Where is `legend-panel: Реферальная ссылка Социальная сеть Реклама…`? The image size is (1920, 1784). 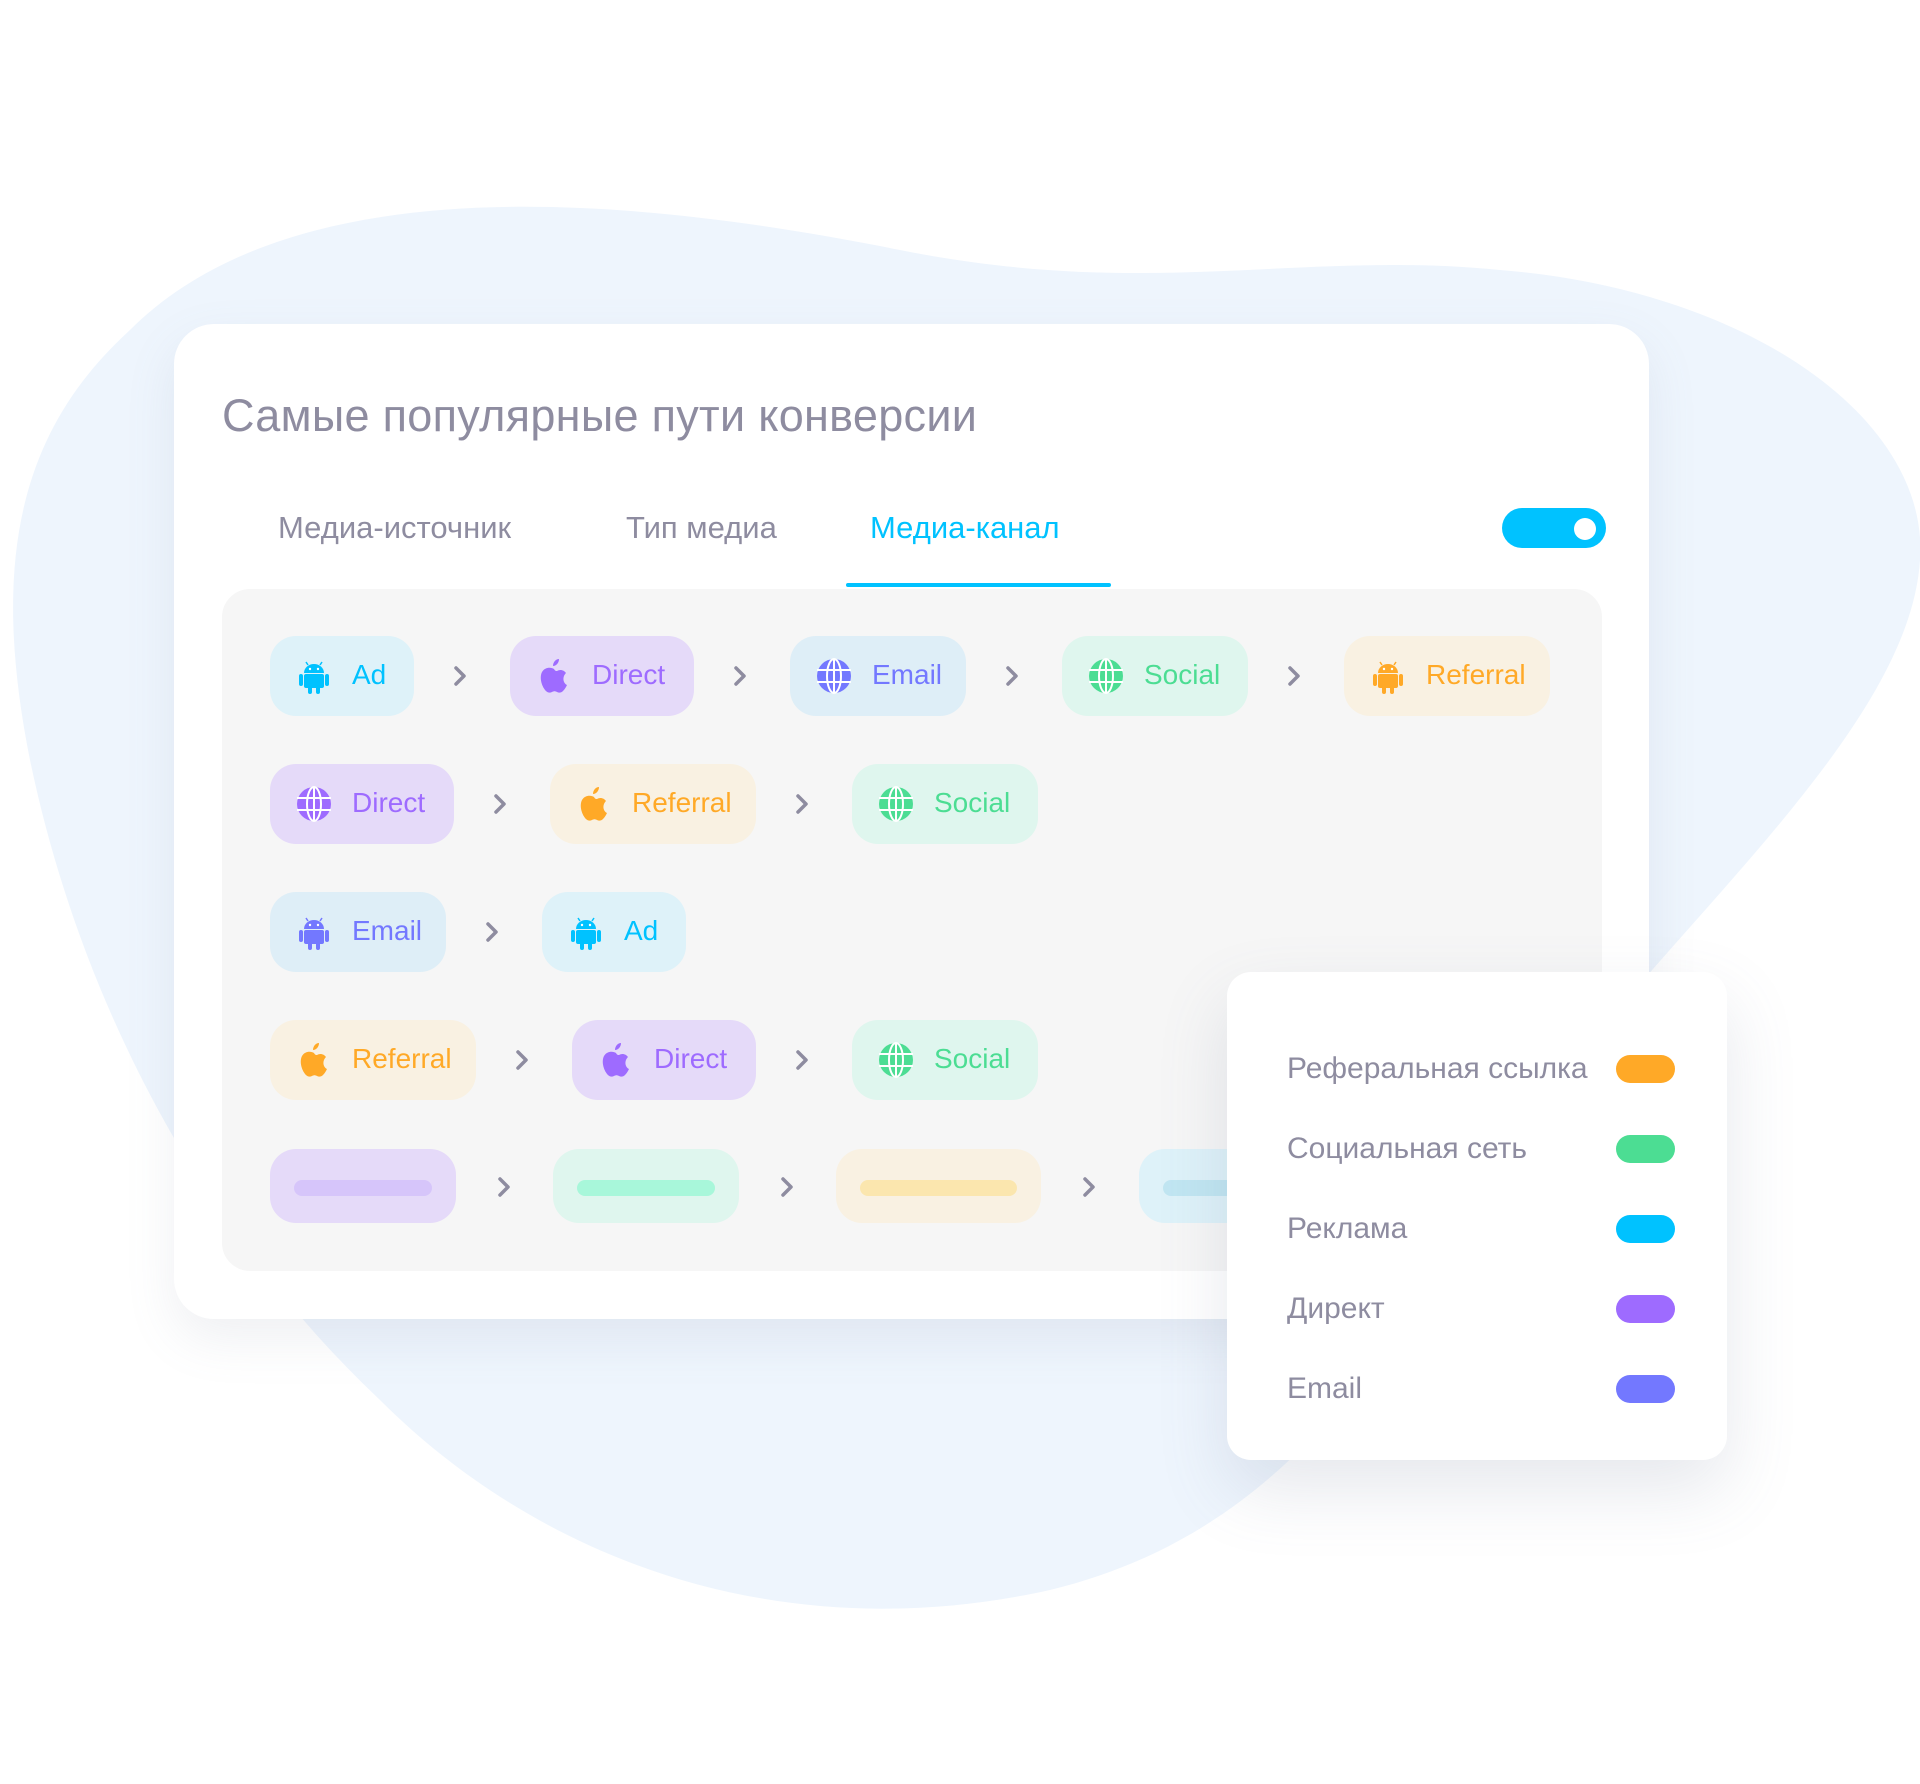 legend-panel: Реферальная ссылка Социальная сеть Реклама… is located at coordinates (1477, 1216).